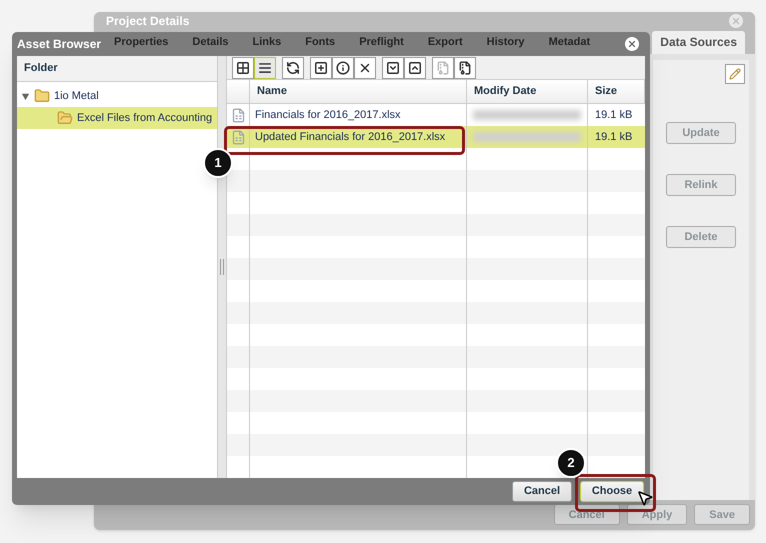  What do you see at coordinates (722, 515) in the screenshot?
I see `footer-button: Save` at bounding box center [722, 515].